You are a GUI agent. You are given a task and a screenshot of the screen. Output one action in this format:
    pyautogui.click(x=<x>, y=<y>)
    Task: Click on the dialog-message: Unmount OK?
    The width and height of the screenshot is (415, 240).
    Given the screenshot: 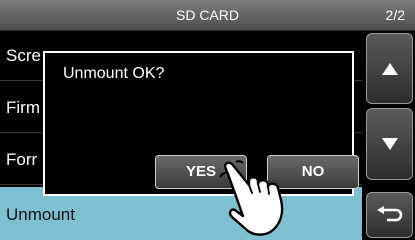 What is the action you would take?
    pyautogui.click(x=114, y=73)
    